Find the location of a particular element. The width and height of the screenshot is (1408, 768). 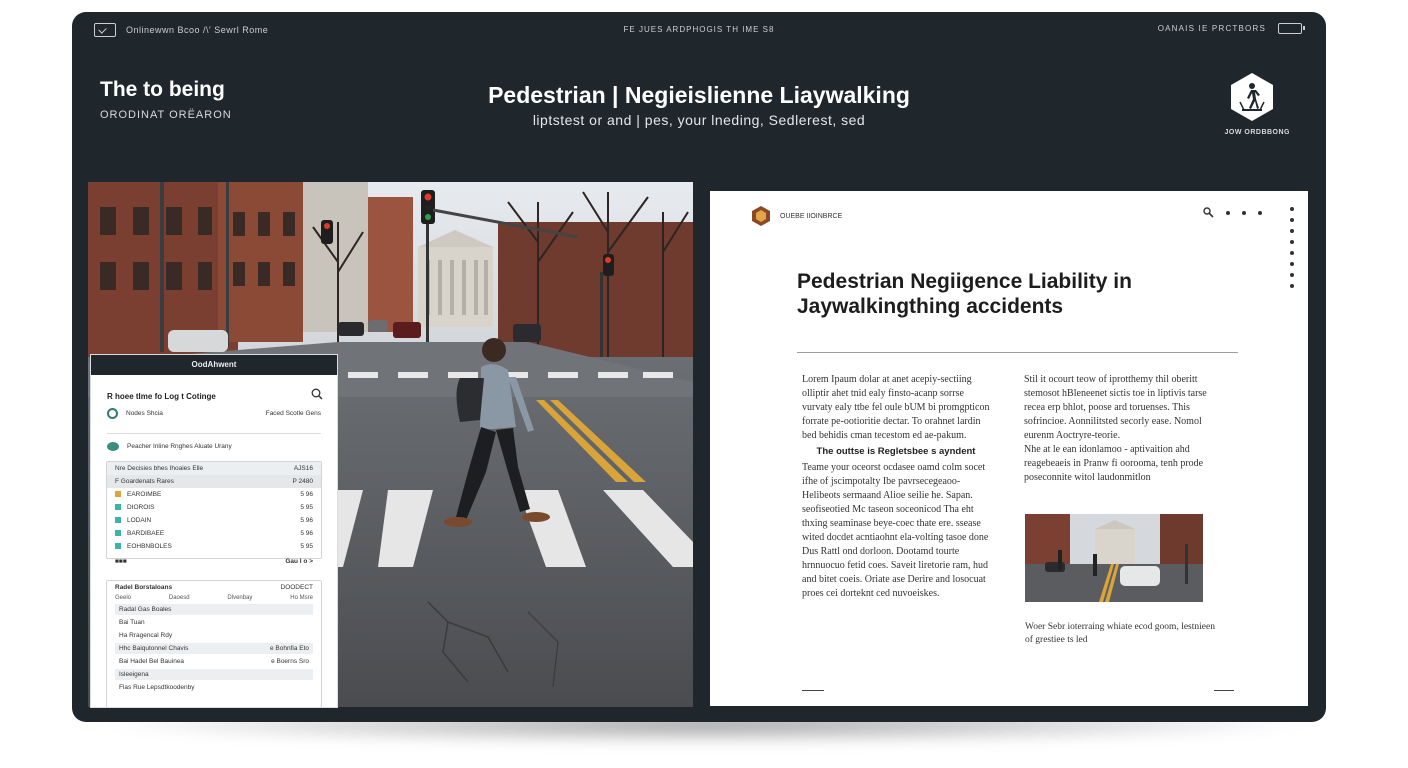

doc-toolbar is located at coordinates (1245, 212).